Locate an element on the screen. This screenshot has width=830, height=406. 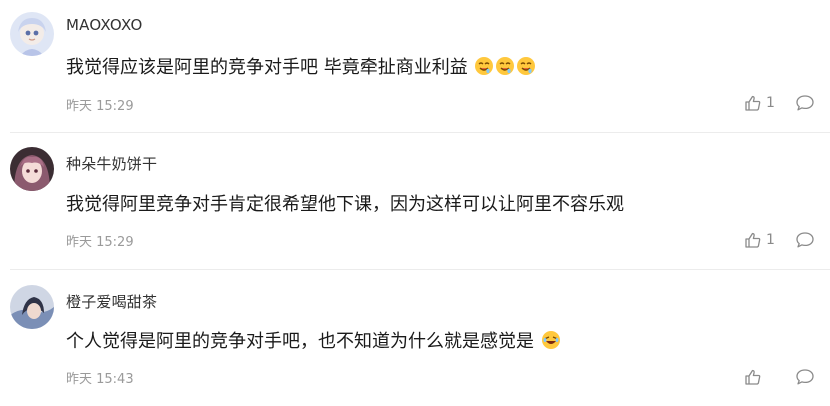
comment-body: 个人觉得是阿里的竞争对手吧，也不知道为什么就是感觉是 is located at coordinates (300, 341).